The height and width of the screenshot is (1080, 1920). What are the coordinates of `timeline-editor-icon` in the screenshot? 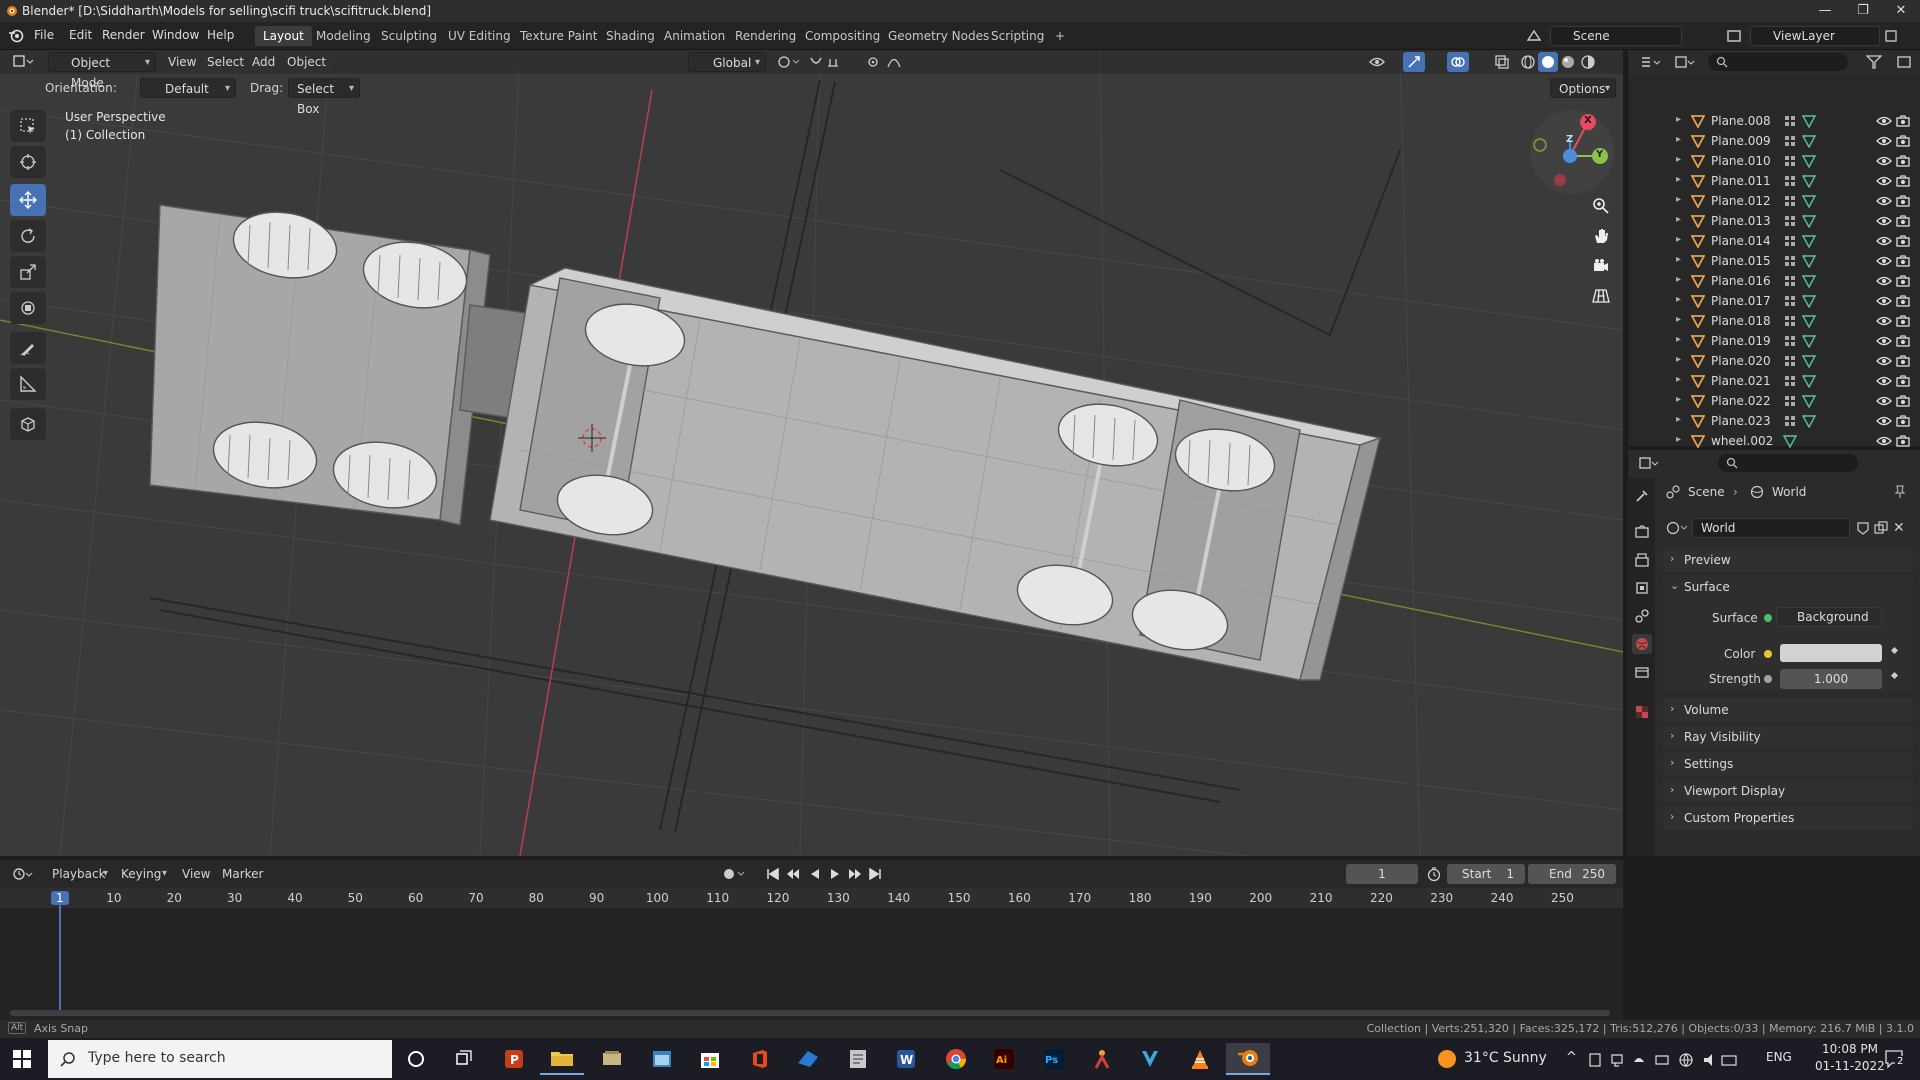 It's located at (23, 874).